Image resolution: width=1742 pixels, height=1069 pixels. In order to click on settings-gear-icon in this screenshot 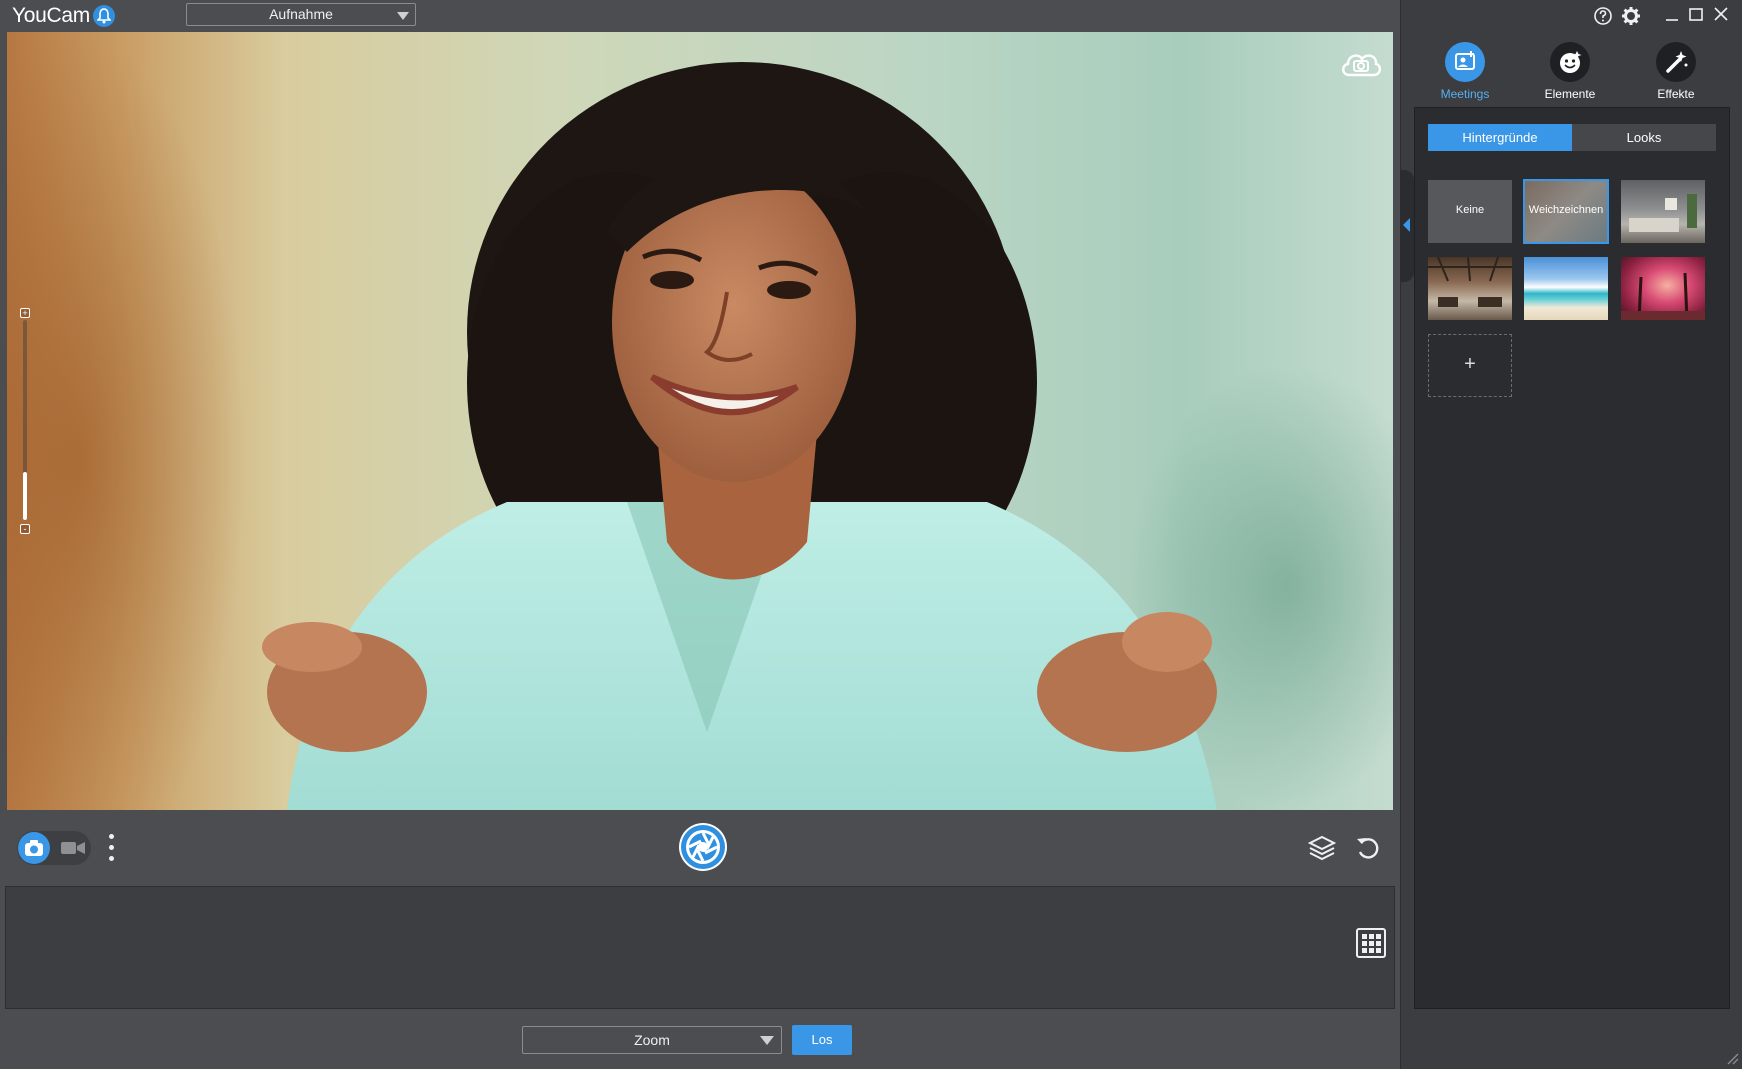, I will do `click(1631, 16)`.